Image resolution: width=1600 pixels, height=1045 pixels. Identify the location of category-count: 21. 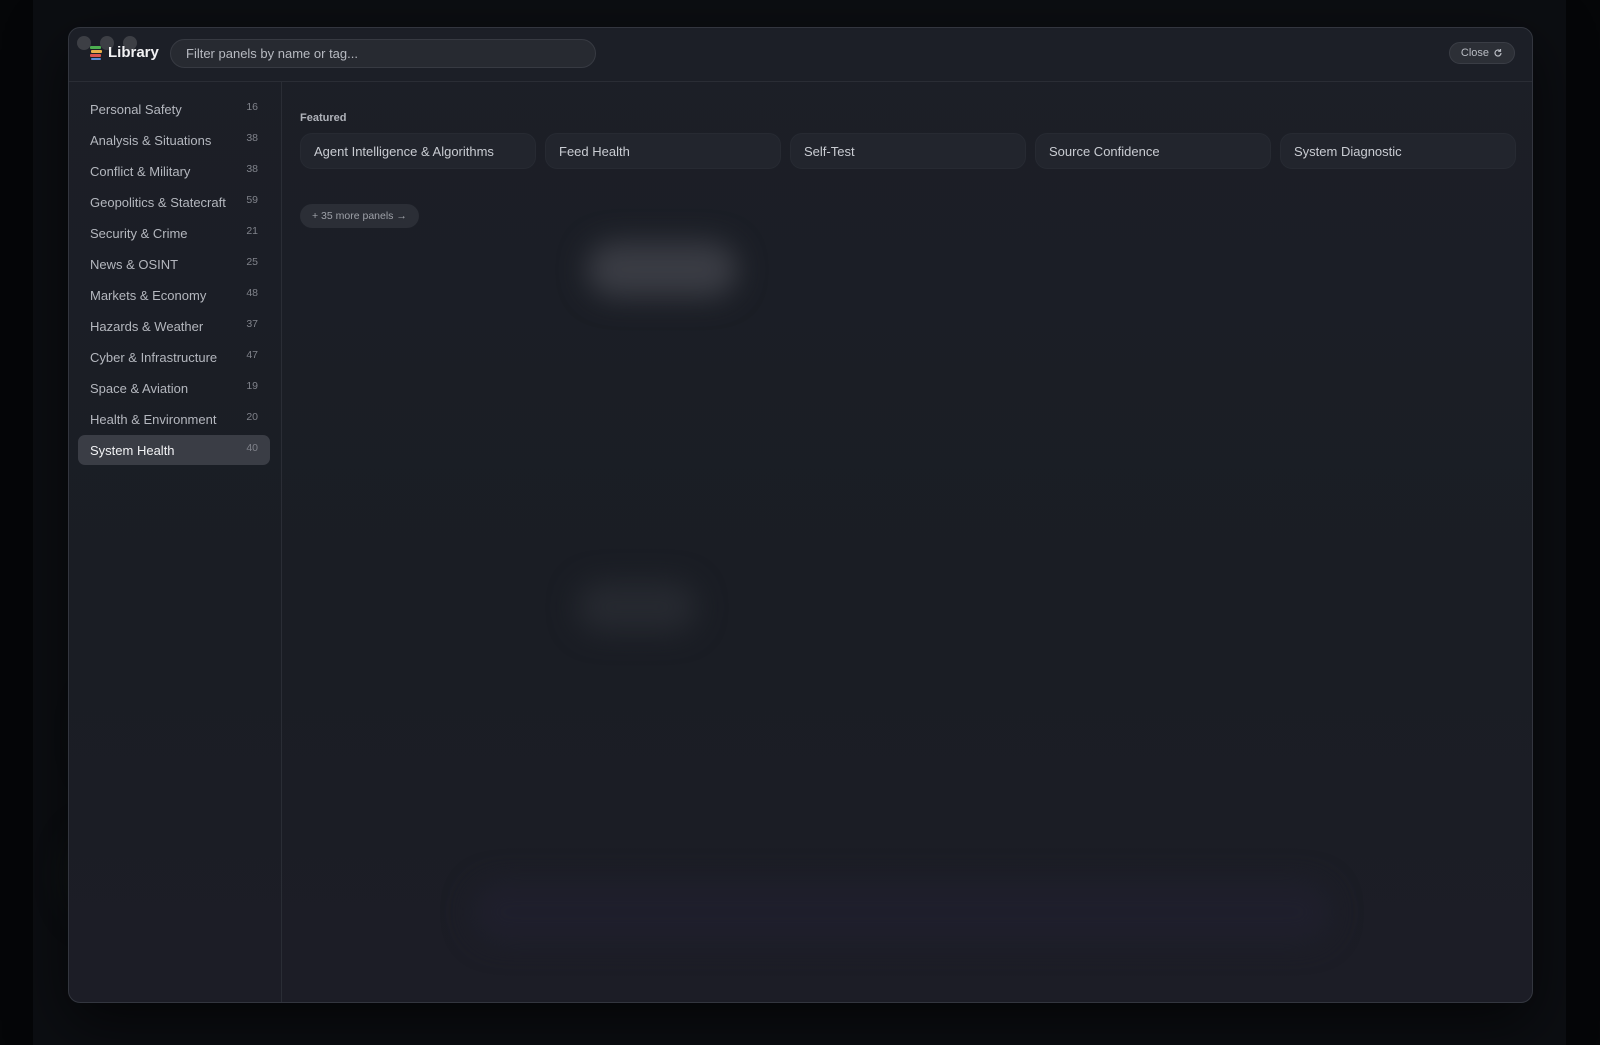
(252, 231).